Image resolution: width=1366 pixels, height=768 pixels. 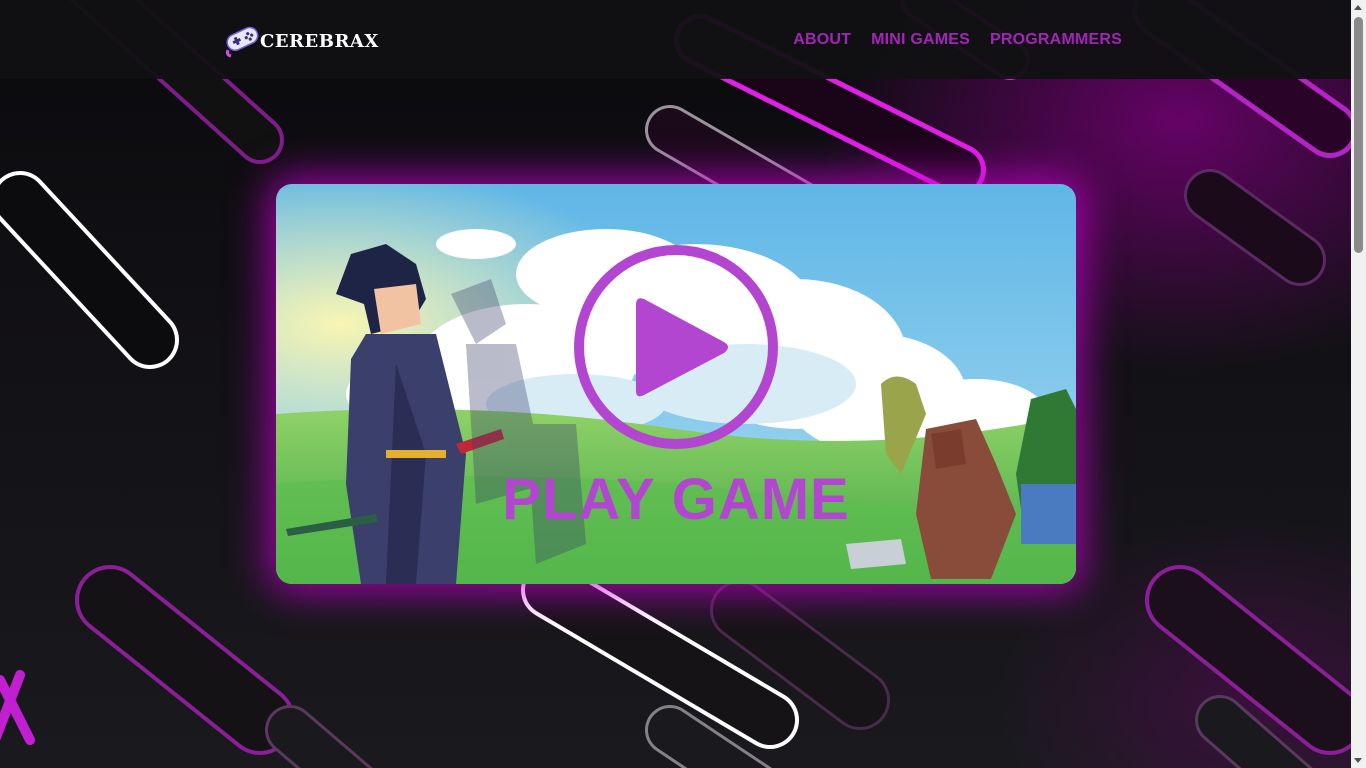 I want to click on main-nav: ABOUT MINI GAMES PROGRAMMERS, so click(x=957, y=40).